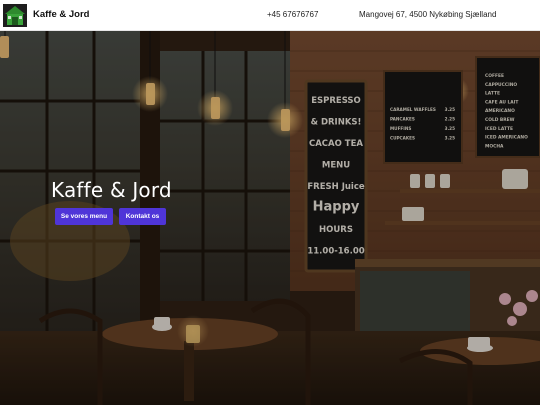 The width and height of the screenshot is (540, 405). What do you see at coordinates (15, 15) in the screenshot?
I see `cafe-house-logo-icon` at bounding box center [15, 15].